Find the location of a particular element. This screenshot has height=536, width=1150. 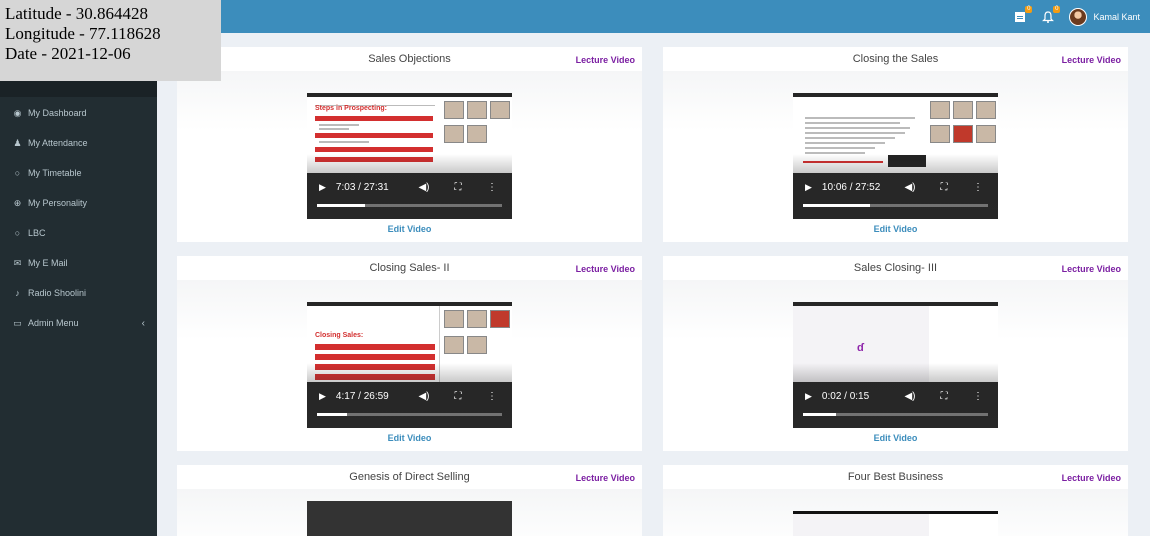

user-icon: ♟ is located at coordinates (17, 142).